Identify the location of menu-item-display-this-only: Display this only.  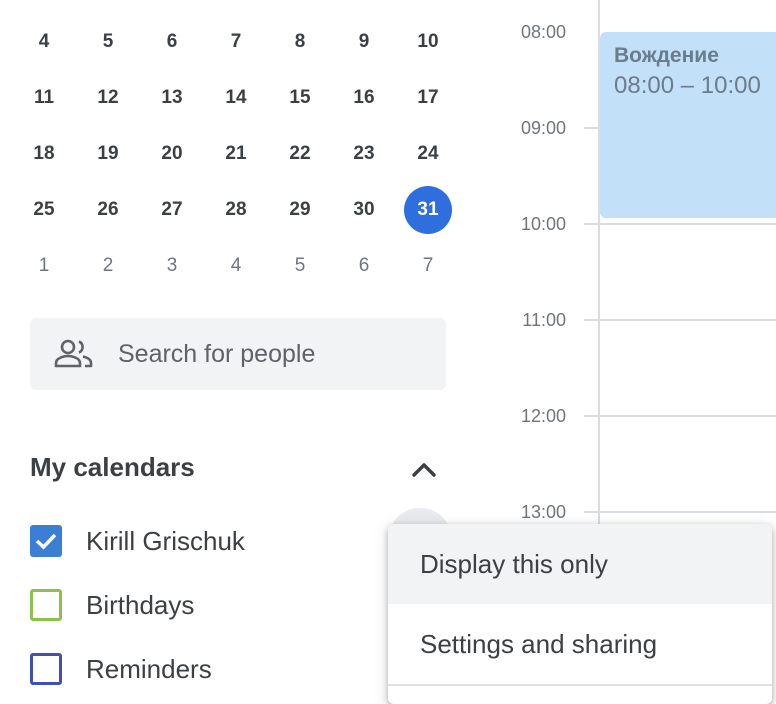
(580, 564).